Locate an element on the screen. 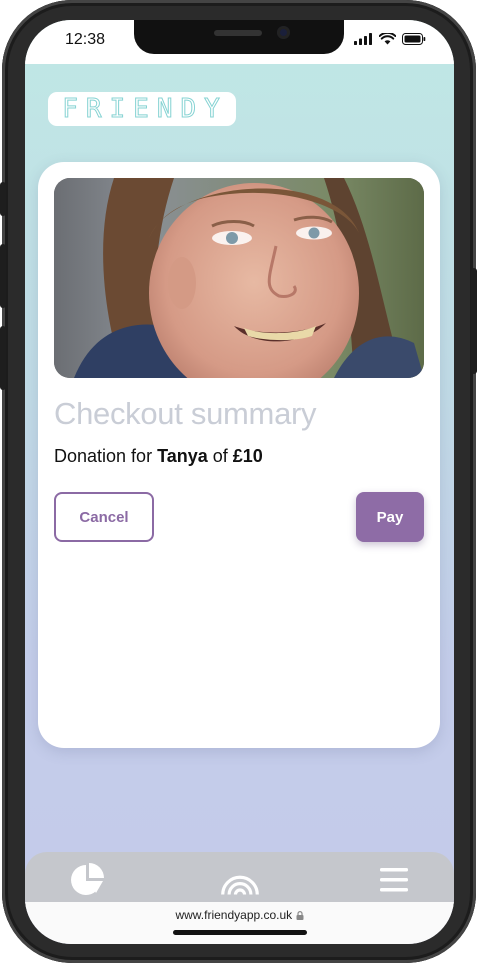 Image resolution: width=477 pixels, height=965 pixels. friendy-logo: FRIENDY is located at coordinates (142, 109).